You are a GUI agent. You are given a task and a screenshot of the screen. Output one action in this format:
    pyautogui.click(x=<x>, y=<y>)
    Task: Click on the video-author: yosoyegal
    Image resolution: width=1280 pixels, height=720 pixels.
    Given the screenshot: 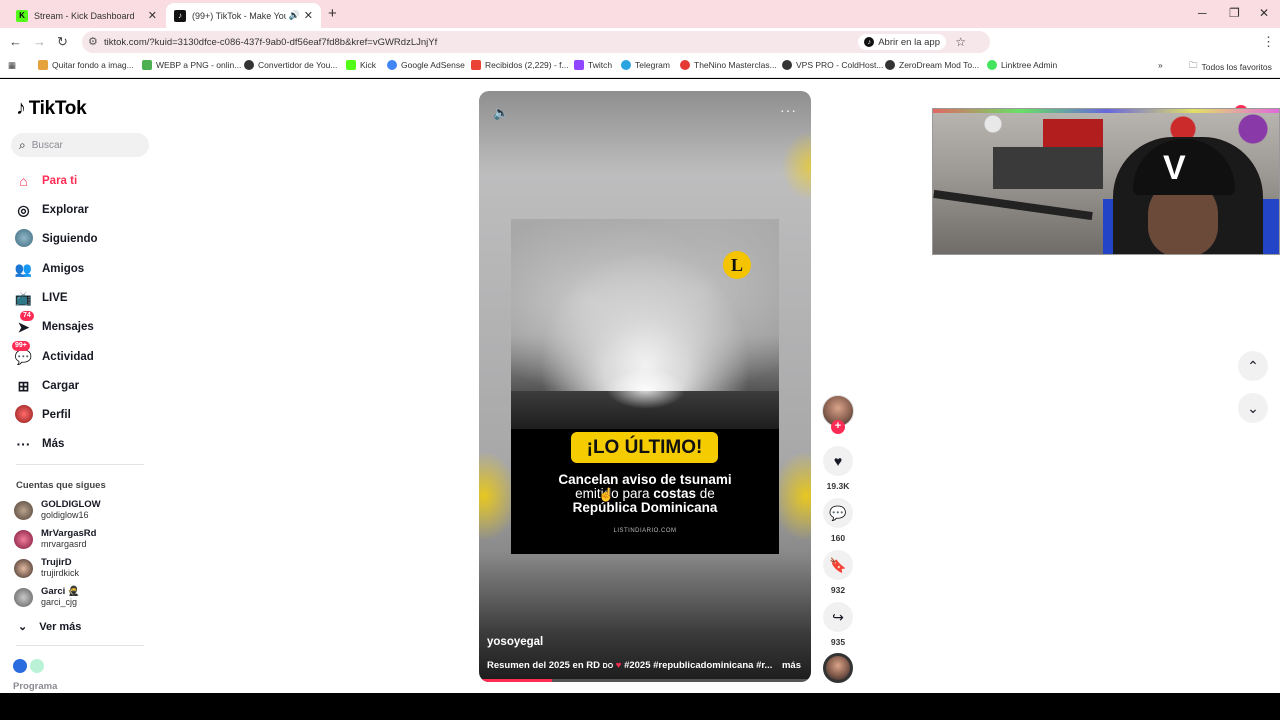 What is the action you would take?
    pyautogui.click(x=515, y=642)
    